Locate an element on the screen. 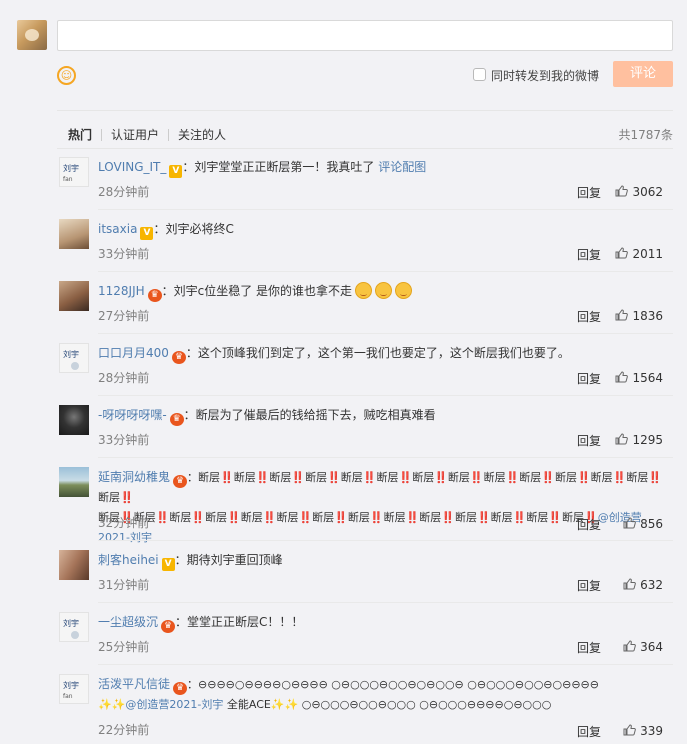 This screenshot has height=744, width=687. comment-input is located at coordinates (365, 35).